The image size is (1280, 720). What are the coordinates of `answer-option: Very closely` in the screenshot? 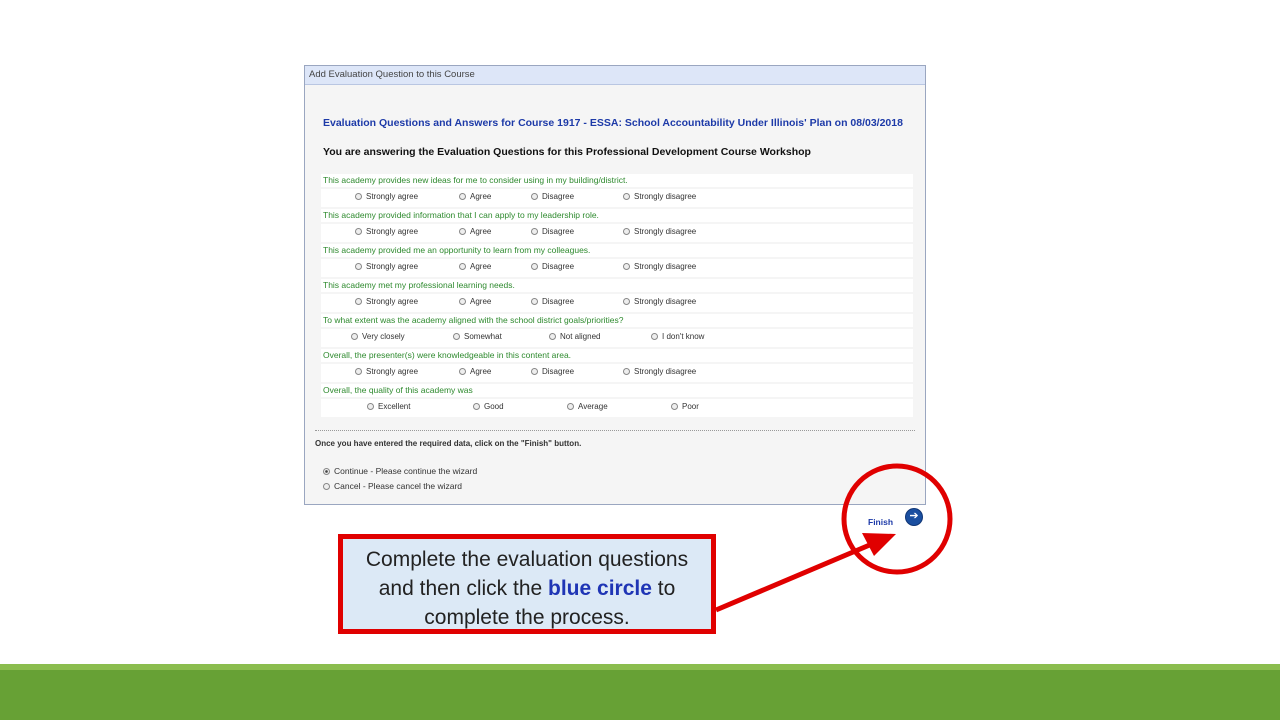 It's located at (378, 336).